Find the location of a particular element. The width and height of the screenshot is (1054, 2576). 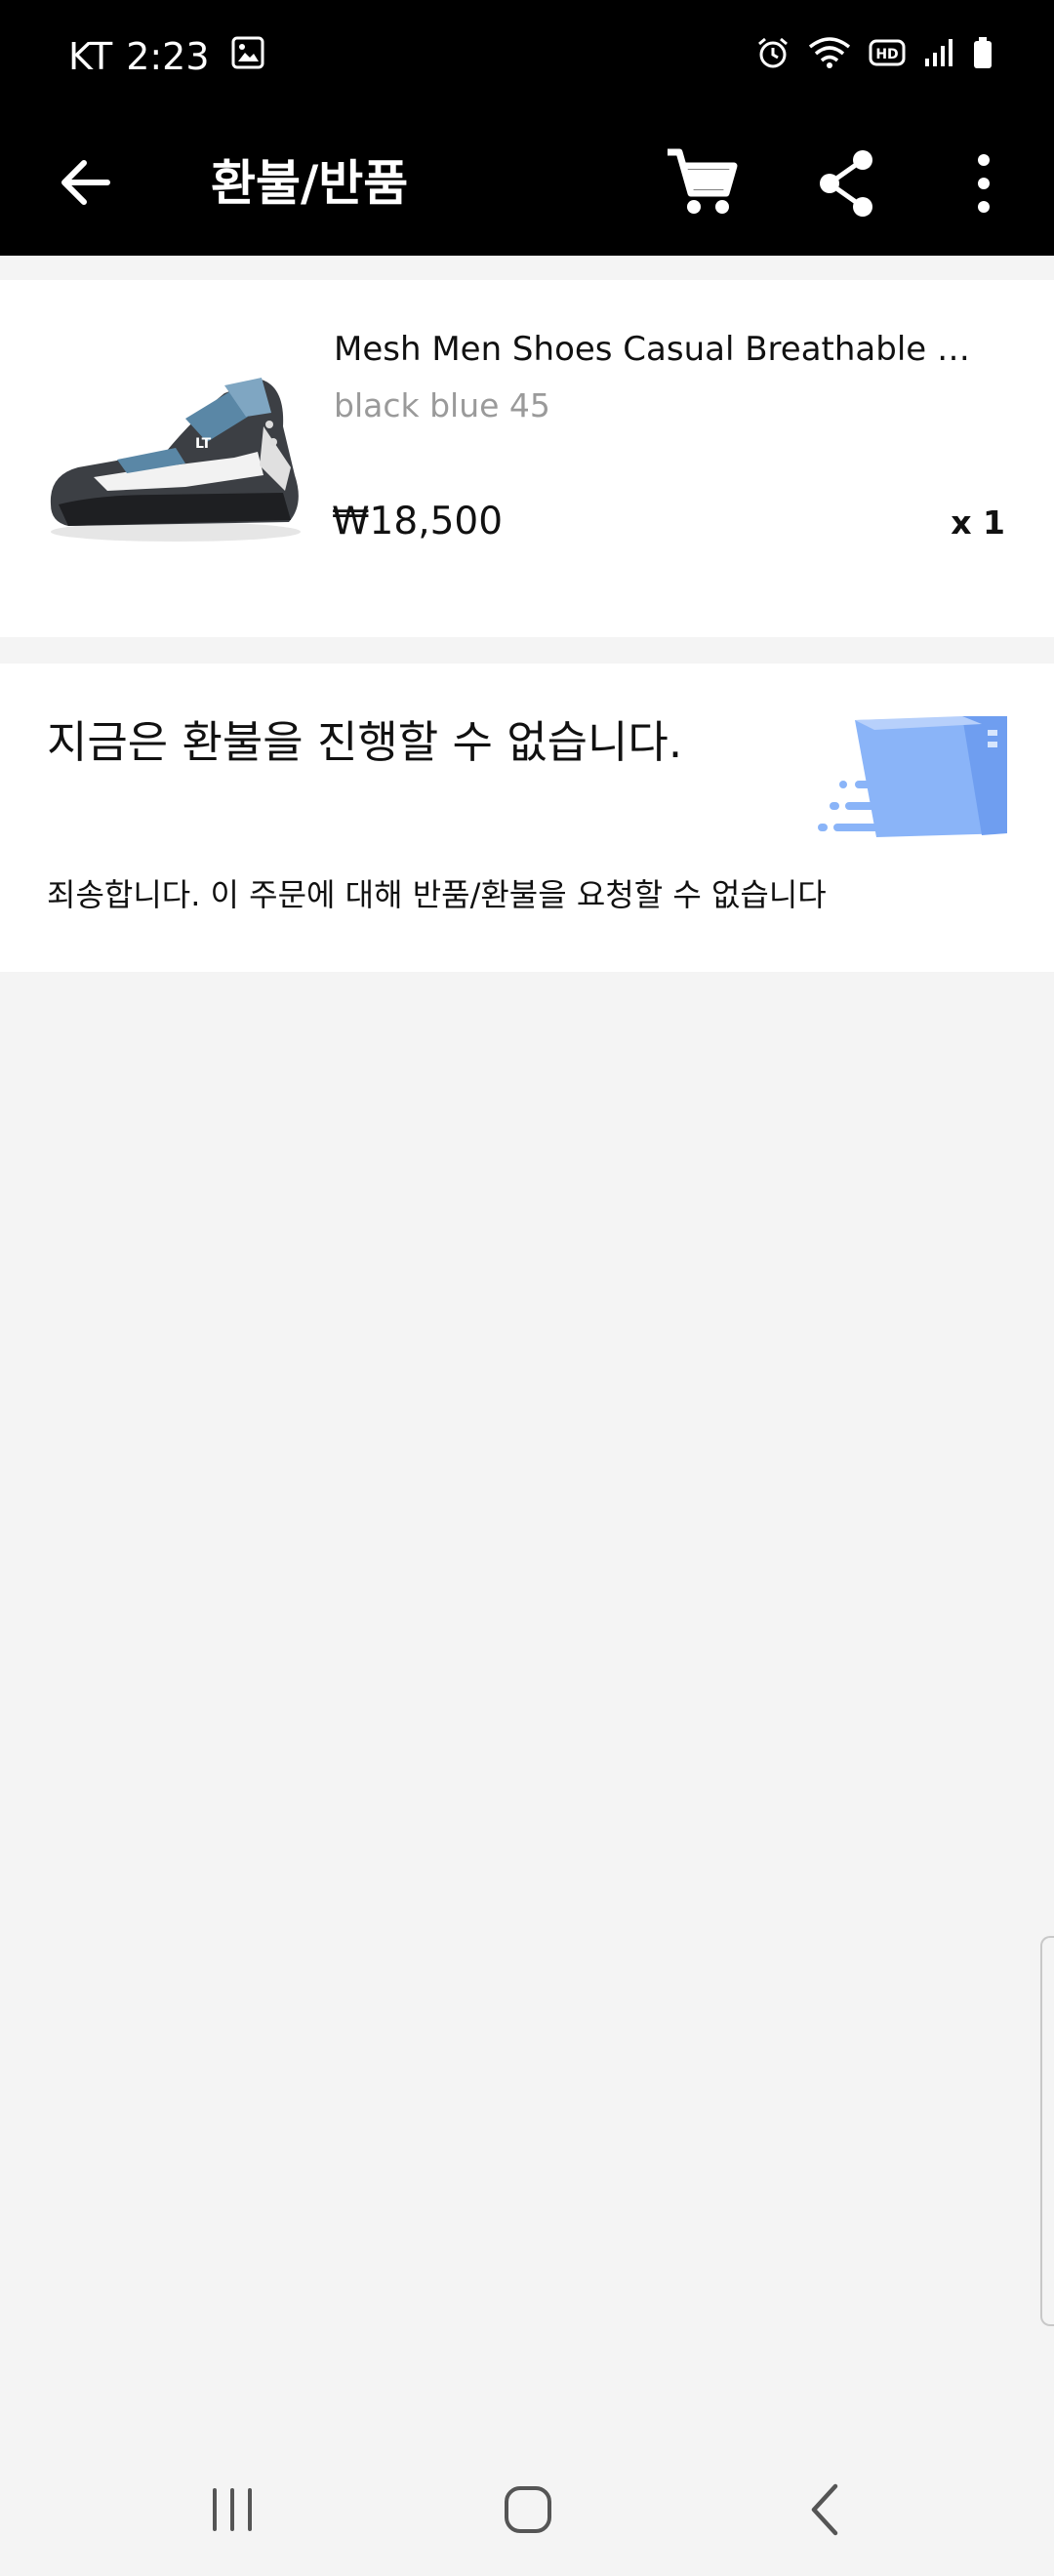

home-icon is located at coordinates (528, 2509).